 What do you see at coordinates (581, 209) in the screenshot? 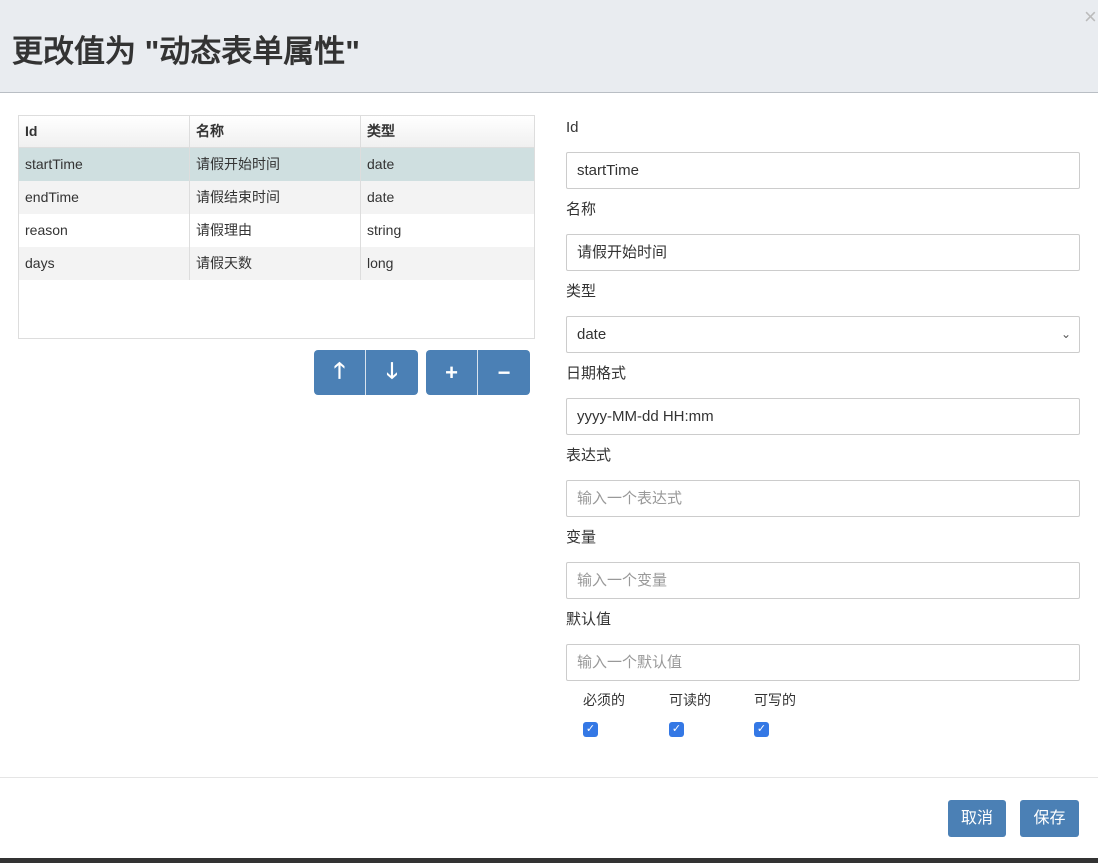
I see `name-label: 名称` at bounding box center [581, 209].